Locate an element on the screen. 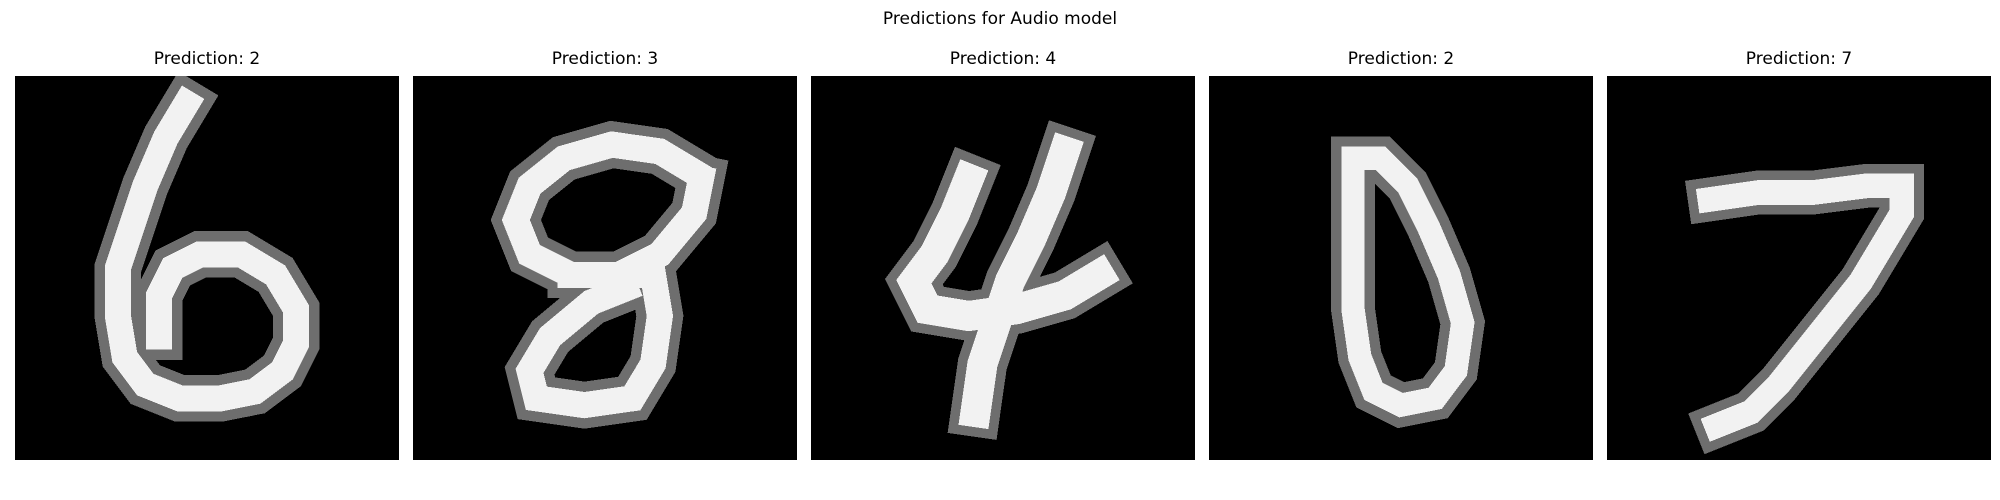  panel-5-title: Prediction: 7 is located at coordinates (1799, 59).